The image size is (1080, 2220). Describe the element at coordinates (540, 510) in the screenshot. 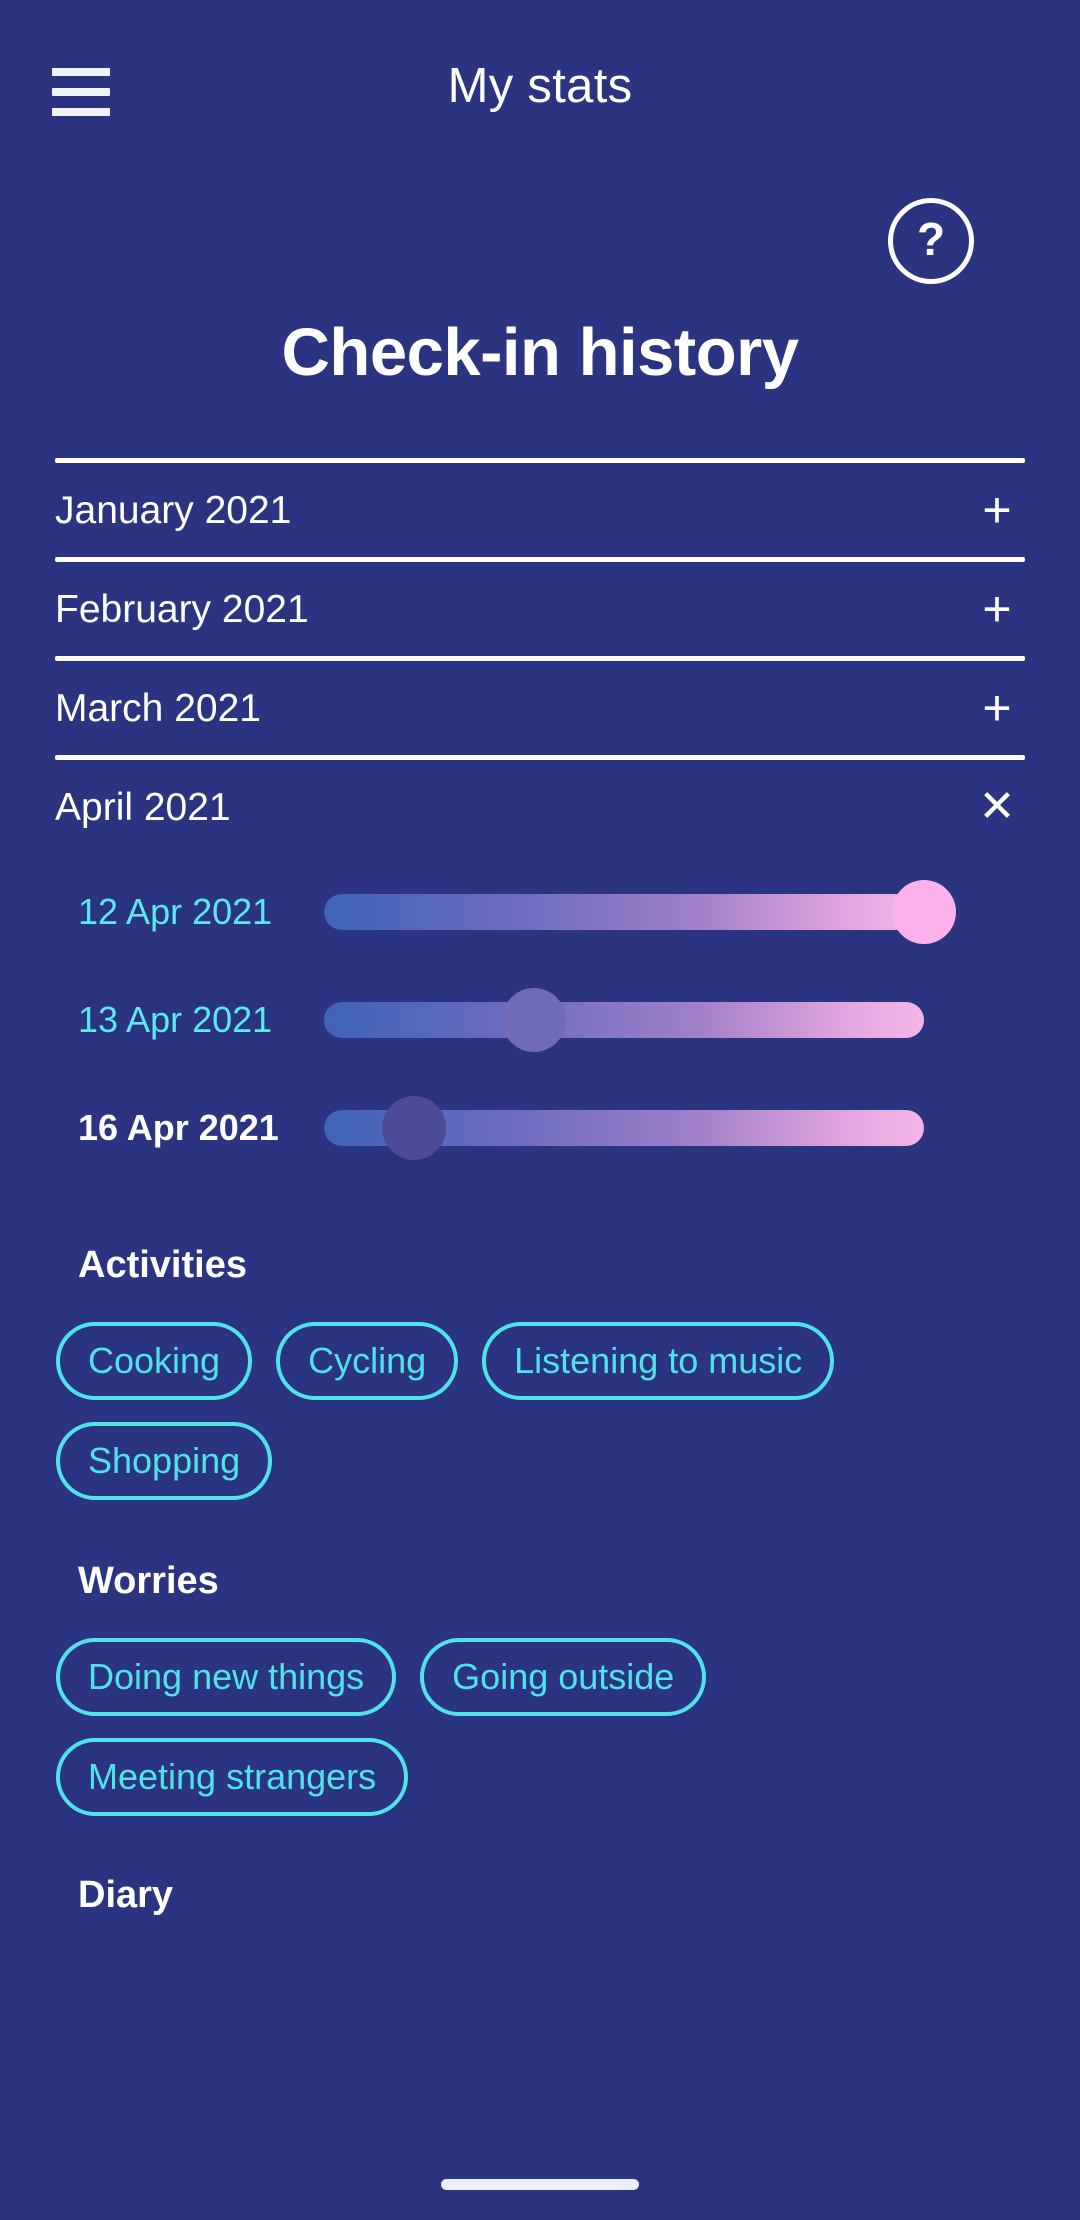

I see `accordion-item-january: January 2021 +` at that location.